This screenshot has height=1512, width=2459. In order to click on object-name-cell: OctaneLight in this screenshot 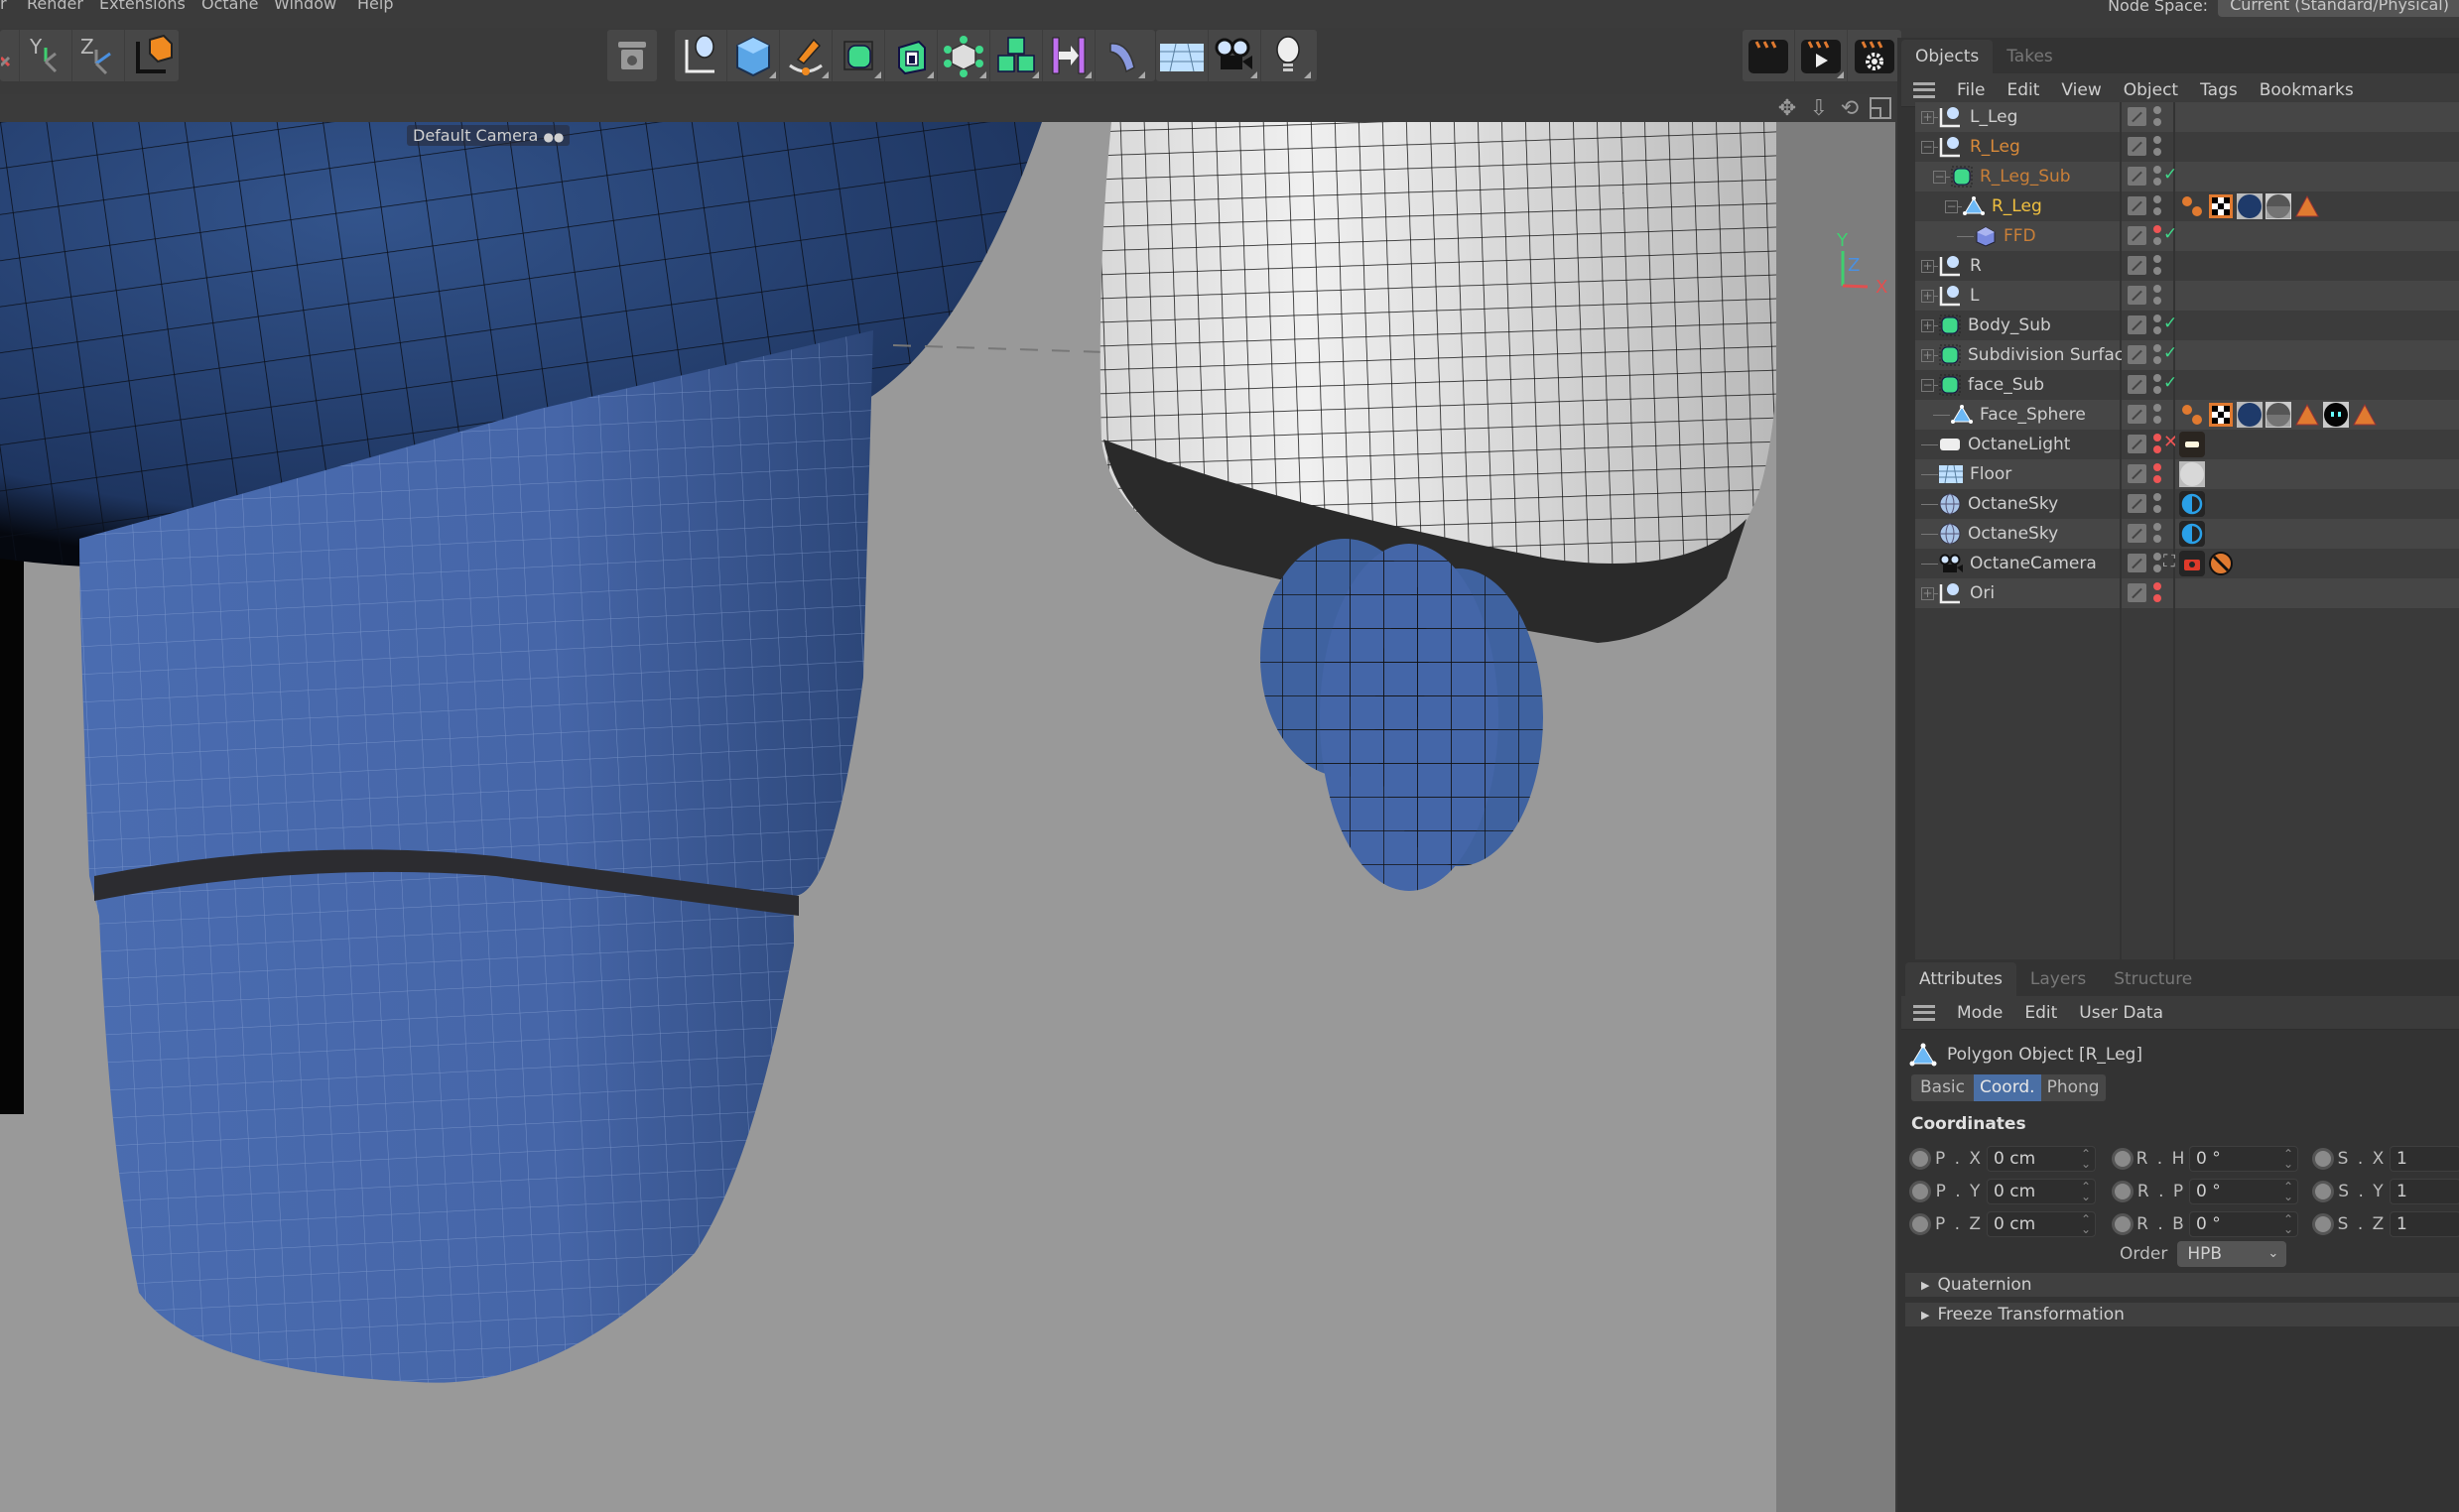, I will do `click(2017, 444)`.